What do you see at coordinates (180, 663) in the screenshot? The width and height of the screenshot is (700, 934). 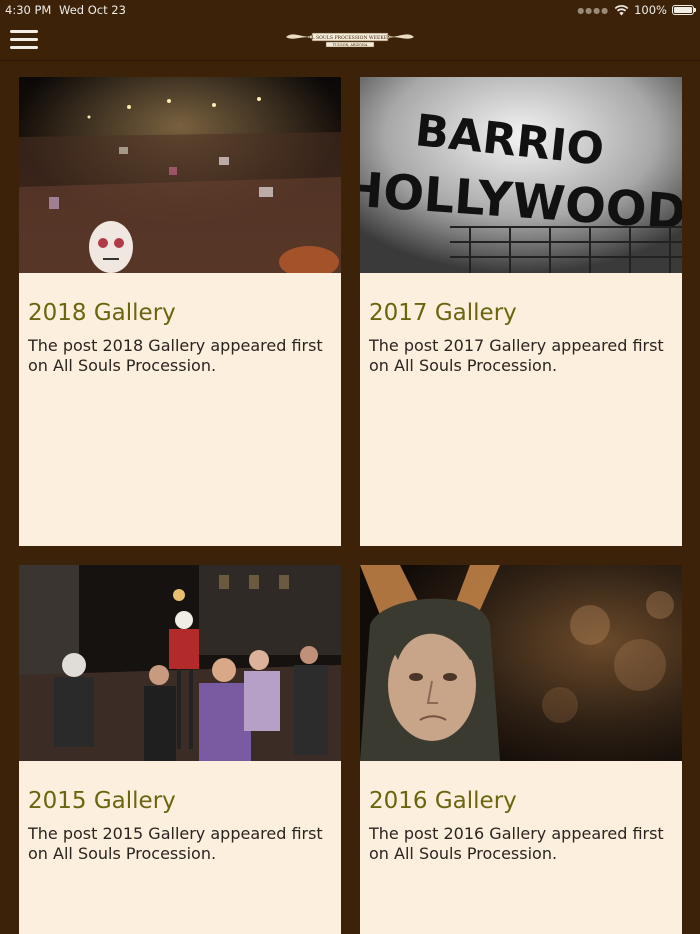 I see `gallery-2015-thumbnail` at bounding box center [180, 663].